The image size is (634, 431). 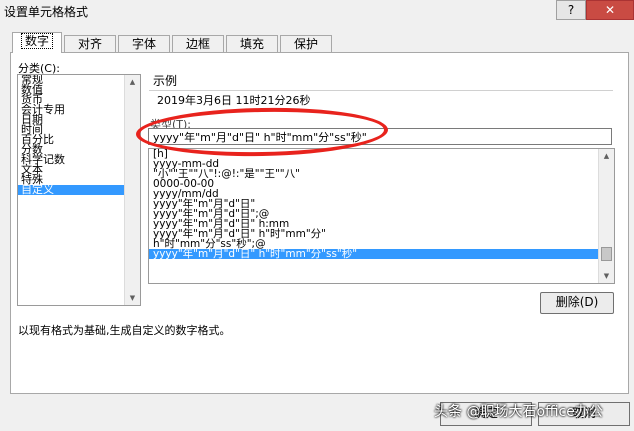 I want to click on help-button: ?, so click(x=571, y=10).